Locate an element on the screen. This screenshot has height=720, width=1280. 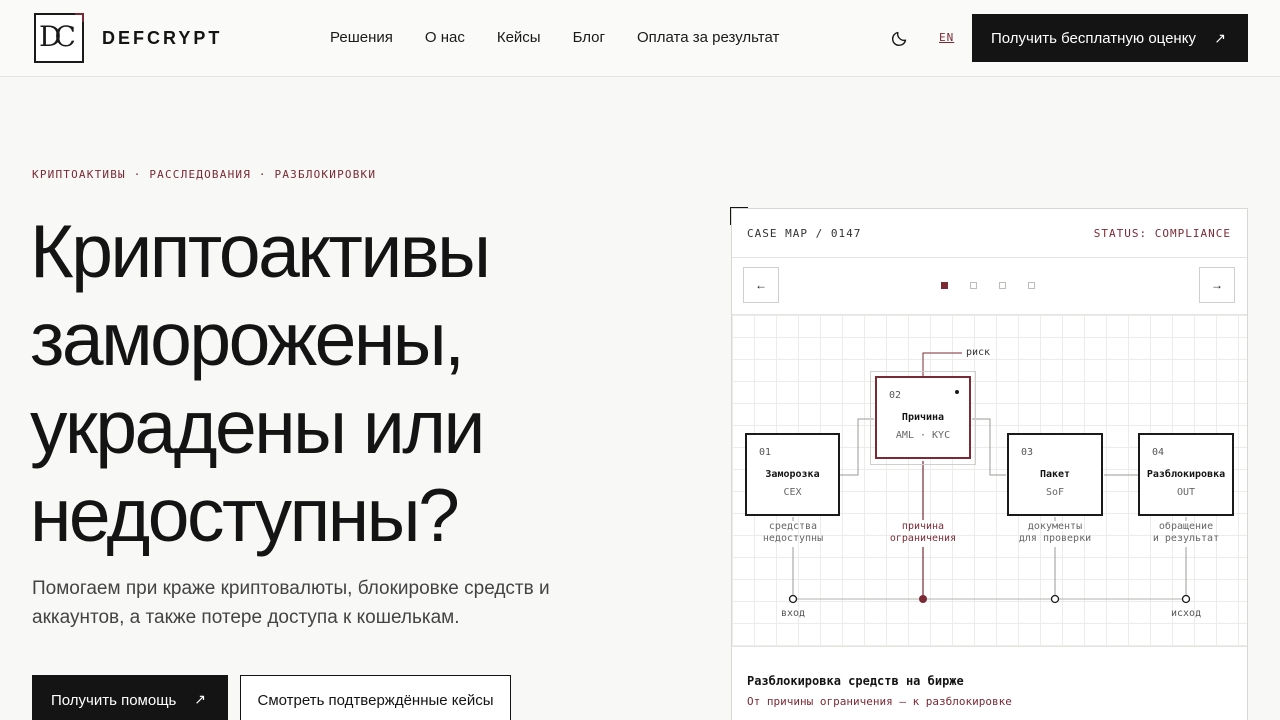
headline-line: Криптоактивы is located at coordinates (260, 251).